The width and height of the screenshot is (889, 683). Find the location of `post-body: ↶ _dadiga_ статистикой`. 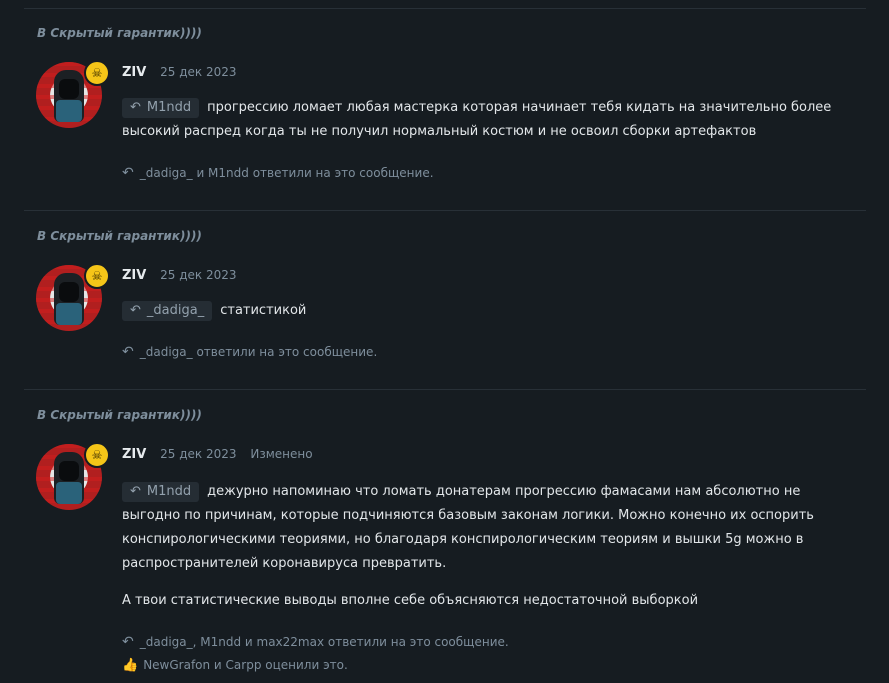

post-body: ↶ _dadiga_ статистикой is located at coordinates (491, 311).